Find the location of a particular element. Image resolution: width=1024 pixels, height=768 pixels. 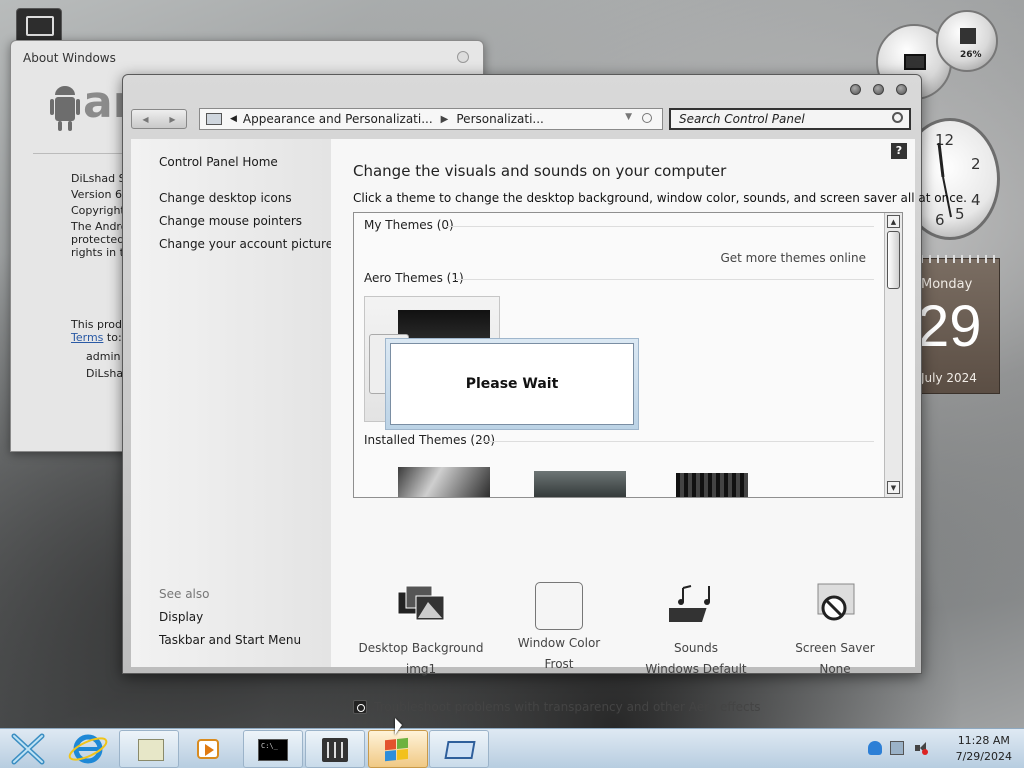

see-also-label: See also is located at coordinates (184, 594).